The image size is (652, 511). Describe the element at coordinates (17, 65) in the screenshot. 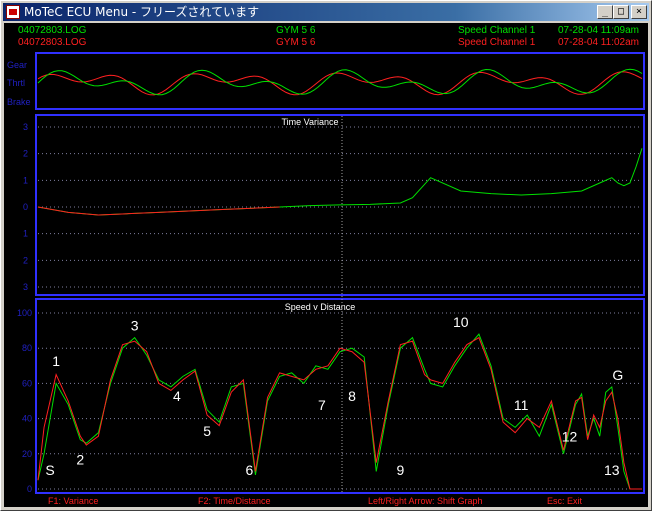

I see `strip-label-gear: Gear` at that location.